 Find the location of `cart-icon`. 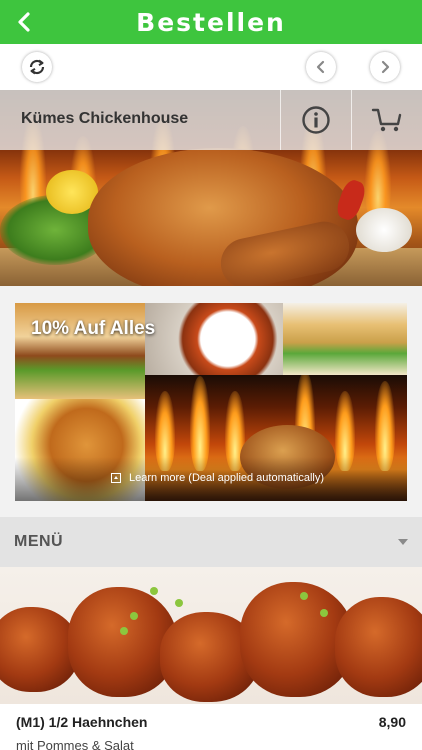

cart-icon is located at coordinates (386, 120).